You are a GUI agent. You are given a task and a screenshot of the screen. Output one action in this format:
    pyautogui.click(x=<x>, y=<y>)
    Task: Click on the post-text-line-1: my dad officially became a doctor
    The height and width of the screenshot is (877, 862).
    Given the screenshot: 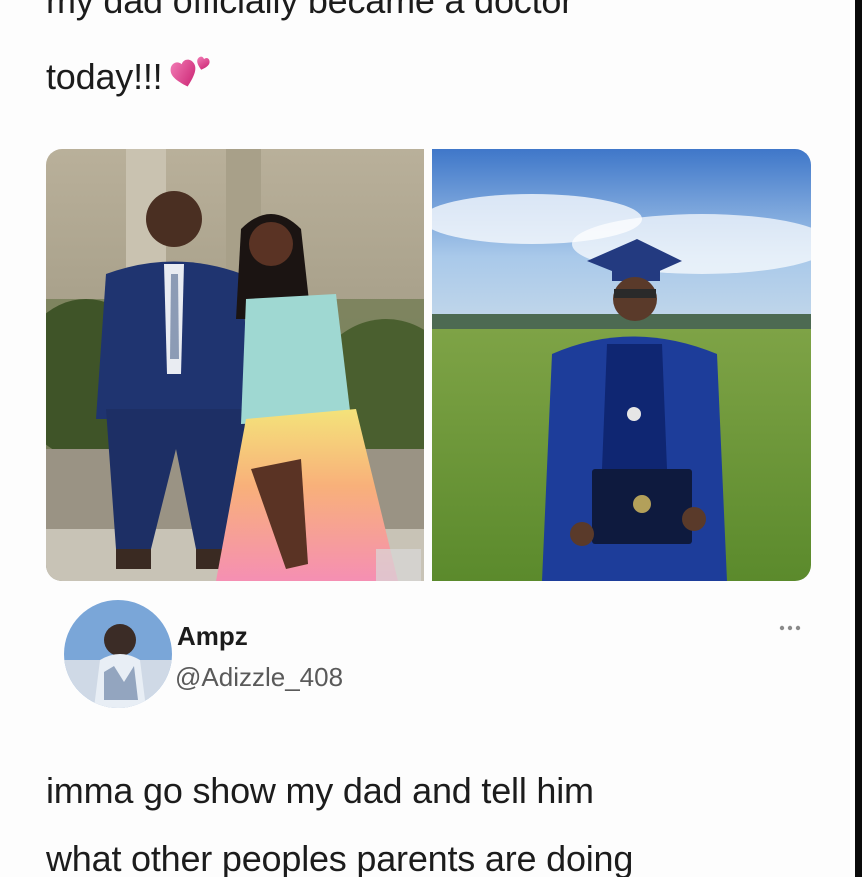 What is the action you would take?
    pyautogui.click(x=310, y=10)
    